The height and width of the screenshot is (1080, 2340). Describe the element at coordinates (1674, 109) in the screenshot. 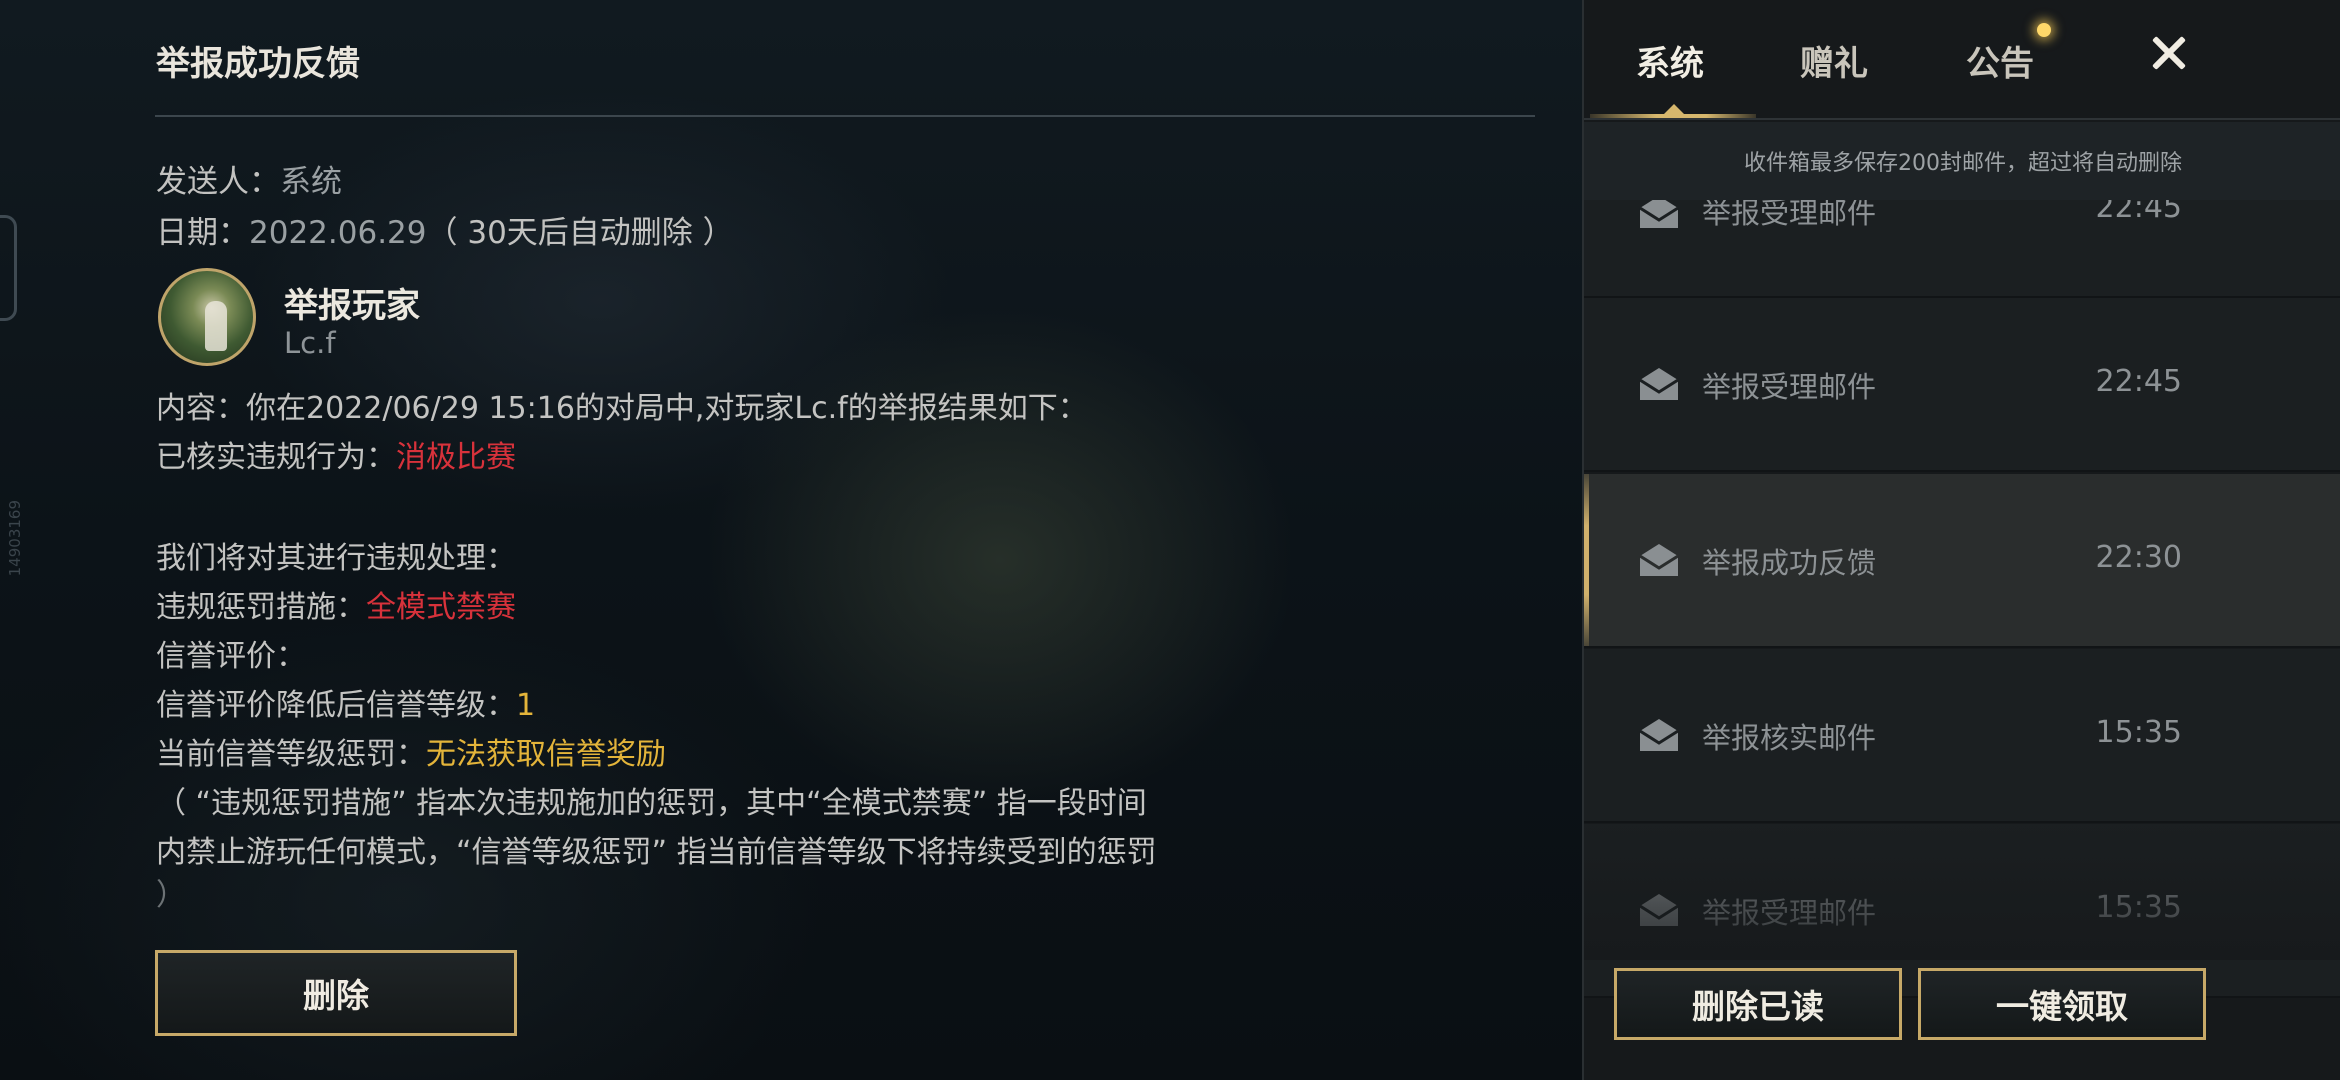

I see `active-tab-caret` at that location.